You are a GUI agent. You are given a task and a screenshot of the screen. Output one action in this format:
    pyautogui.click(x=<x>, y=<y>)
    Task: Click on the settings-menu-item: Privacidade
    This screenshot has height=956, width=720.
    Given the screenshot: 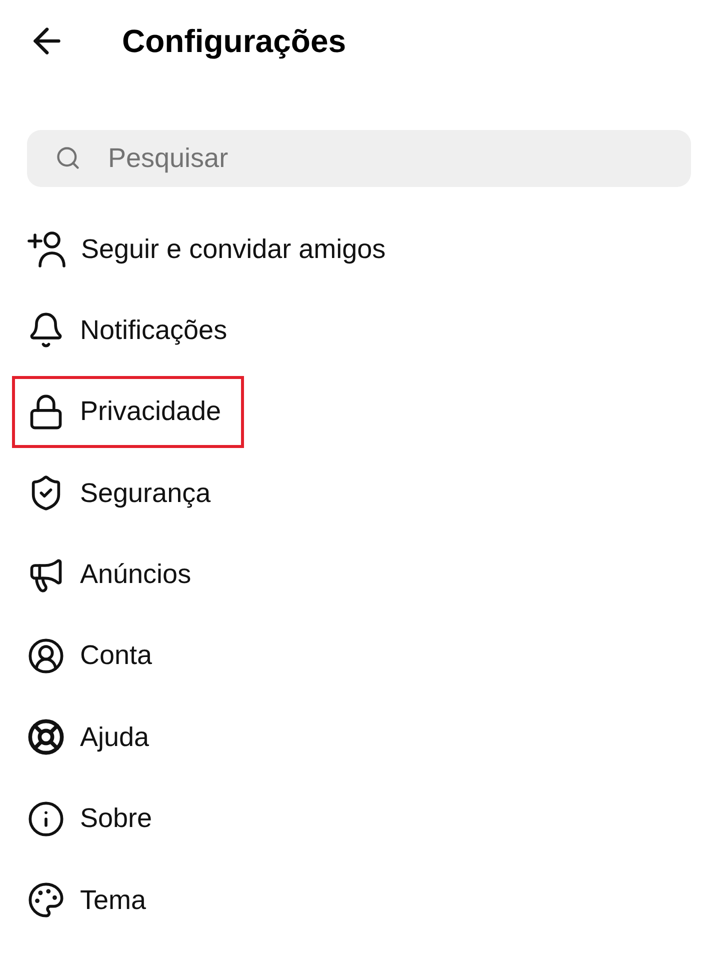 What is the action you would take?
    pyautogui.click(x=128, y=412)
    